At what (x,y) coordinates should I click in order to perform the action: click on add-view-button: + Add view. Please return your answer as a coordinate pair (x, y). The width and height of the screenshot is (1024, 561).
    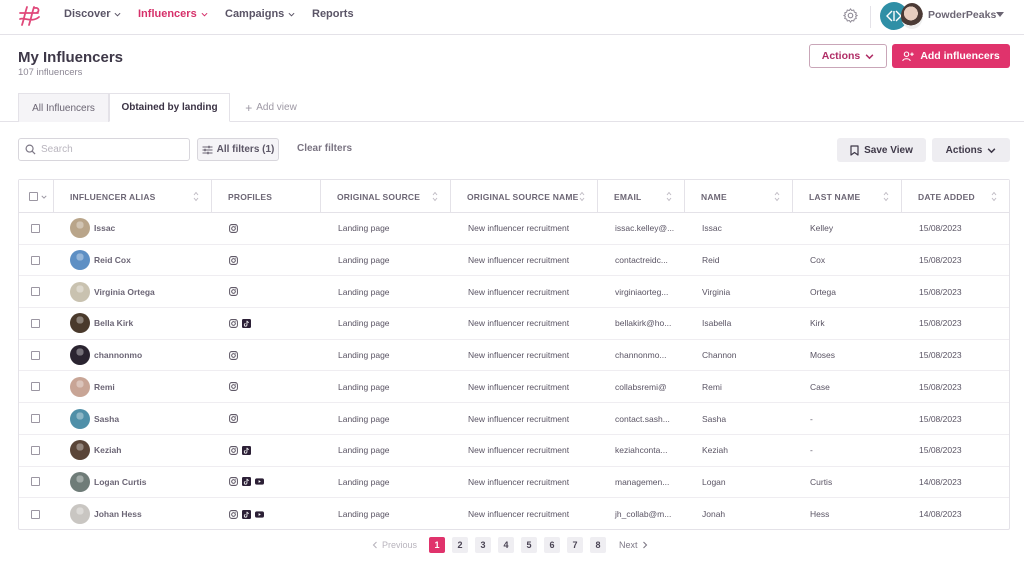
    Looking at the image, I should click on (271, 107).